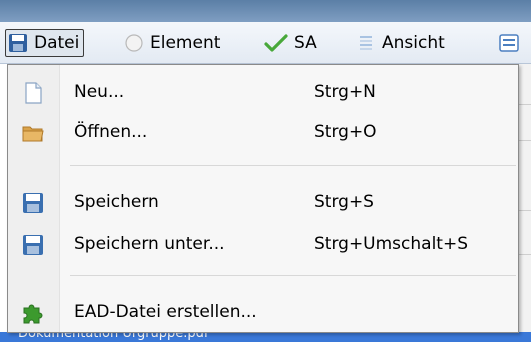 The width and height of the screenshot is (531, 342). I want to click on menu-ansicht-label: Ansicht, so click(413, 43).